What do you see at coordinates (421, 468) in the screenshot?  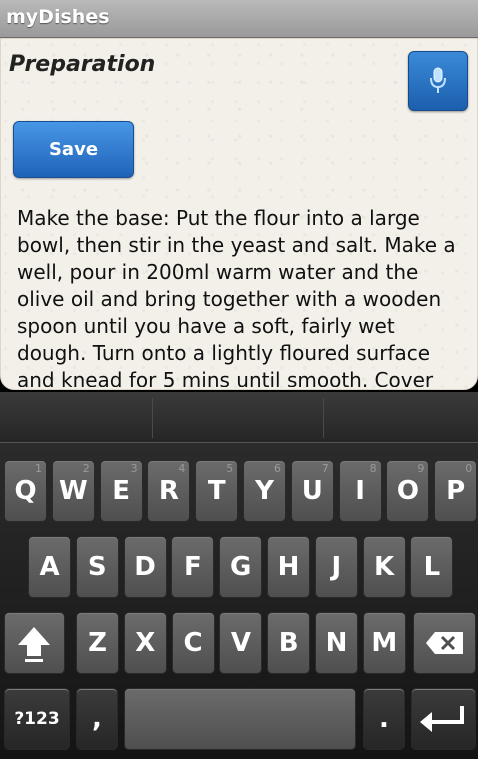 I see `key-number-hint: 9` at bounding box center [421, 468].